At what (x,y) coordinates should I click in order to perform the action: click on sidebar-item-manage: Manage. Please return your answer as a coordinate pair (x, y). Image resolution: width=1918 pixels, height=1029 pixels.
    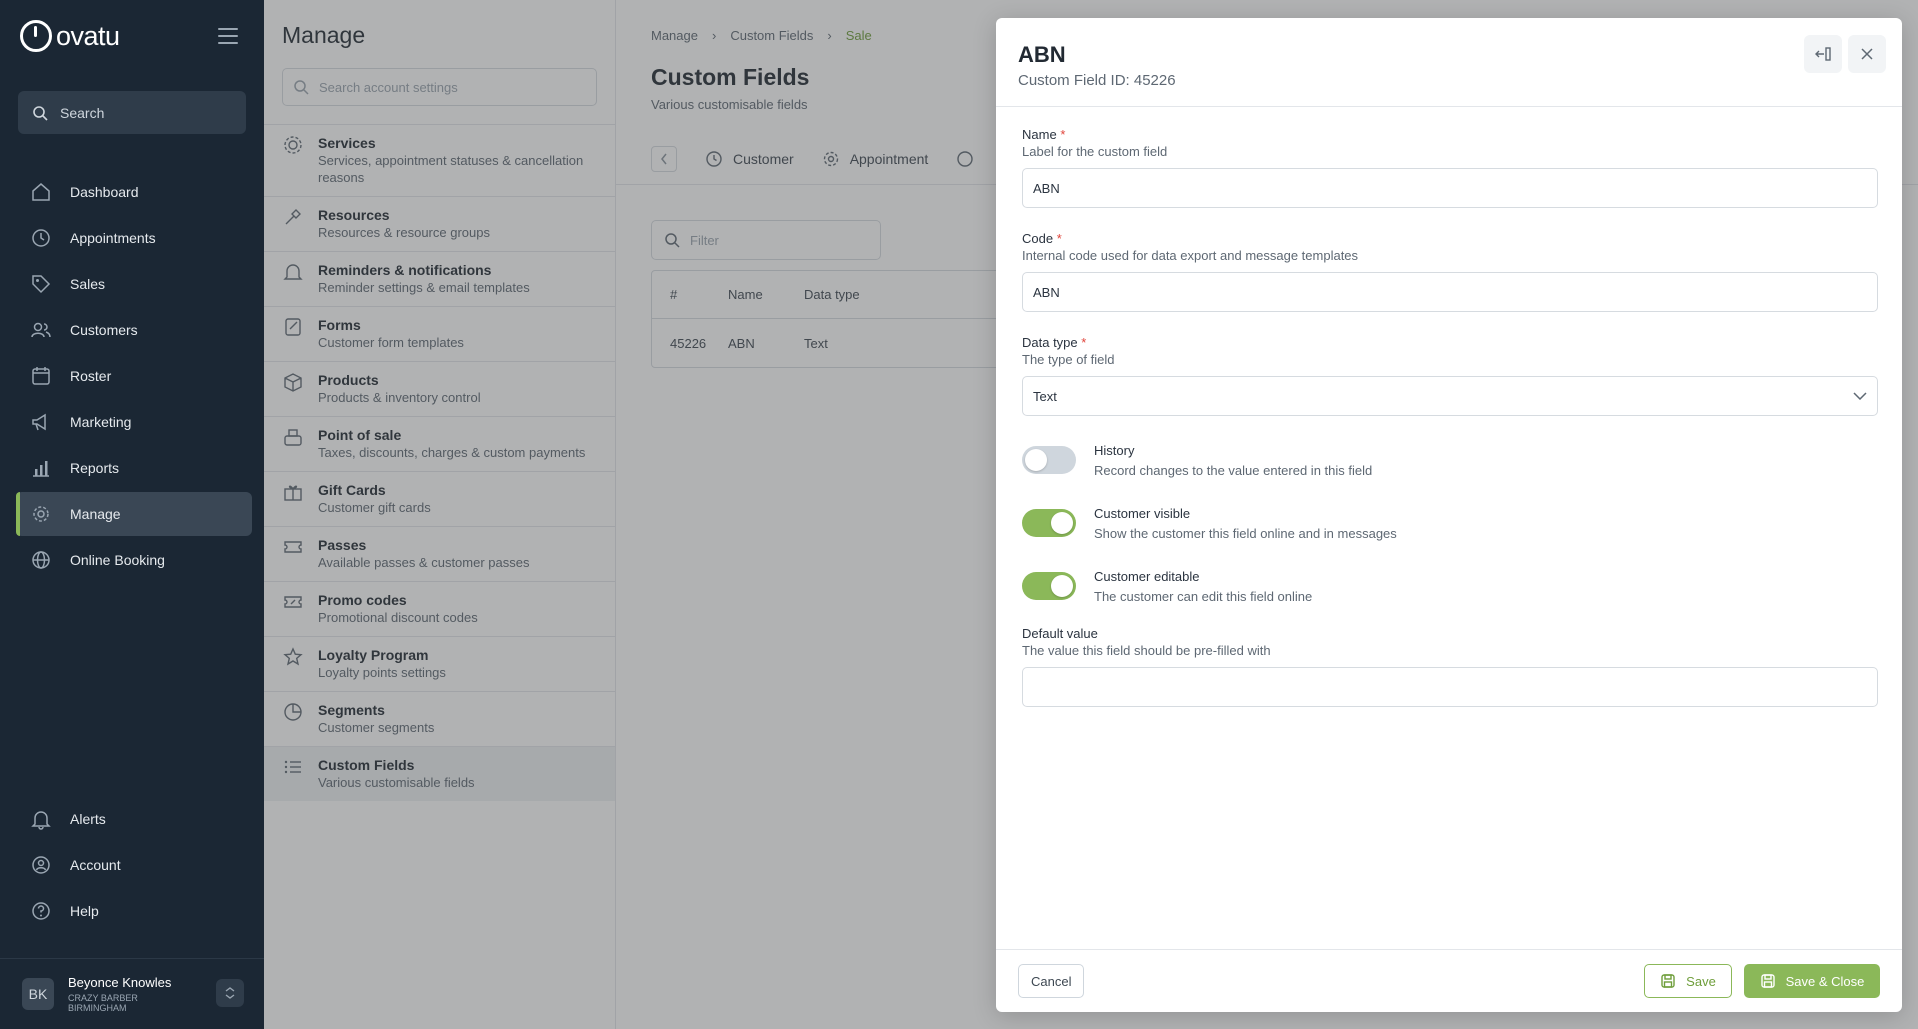
    Looking at the image, I should click on (134, 514).